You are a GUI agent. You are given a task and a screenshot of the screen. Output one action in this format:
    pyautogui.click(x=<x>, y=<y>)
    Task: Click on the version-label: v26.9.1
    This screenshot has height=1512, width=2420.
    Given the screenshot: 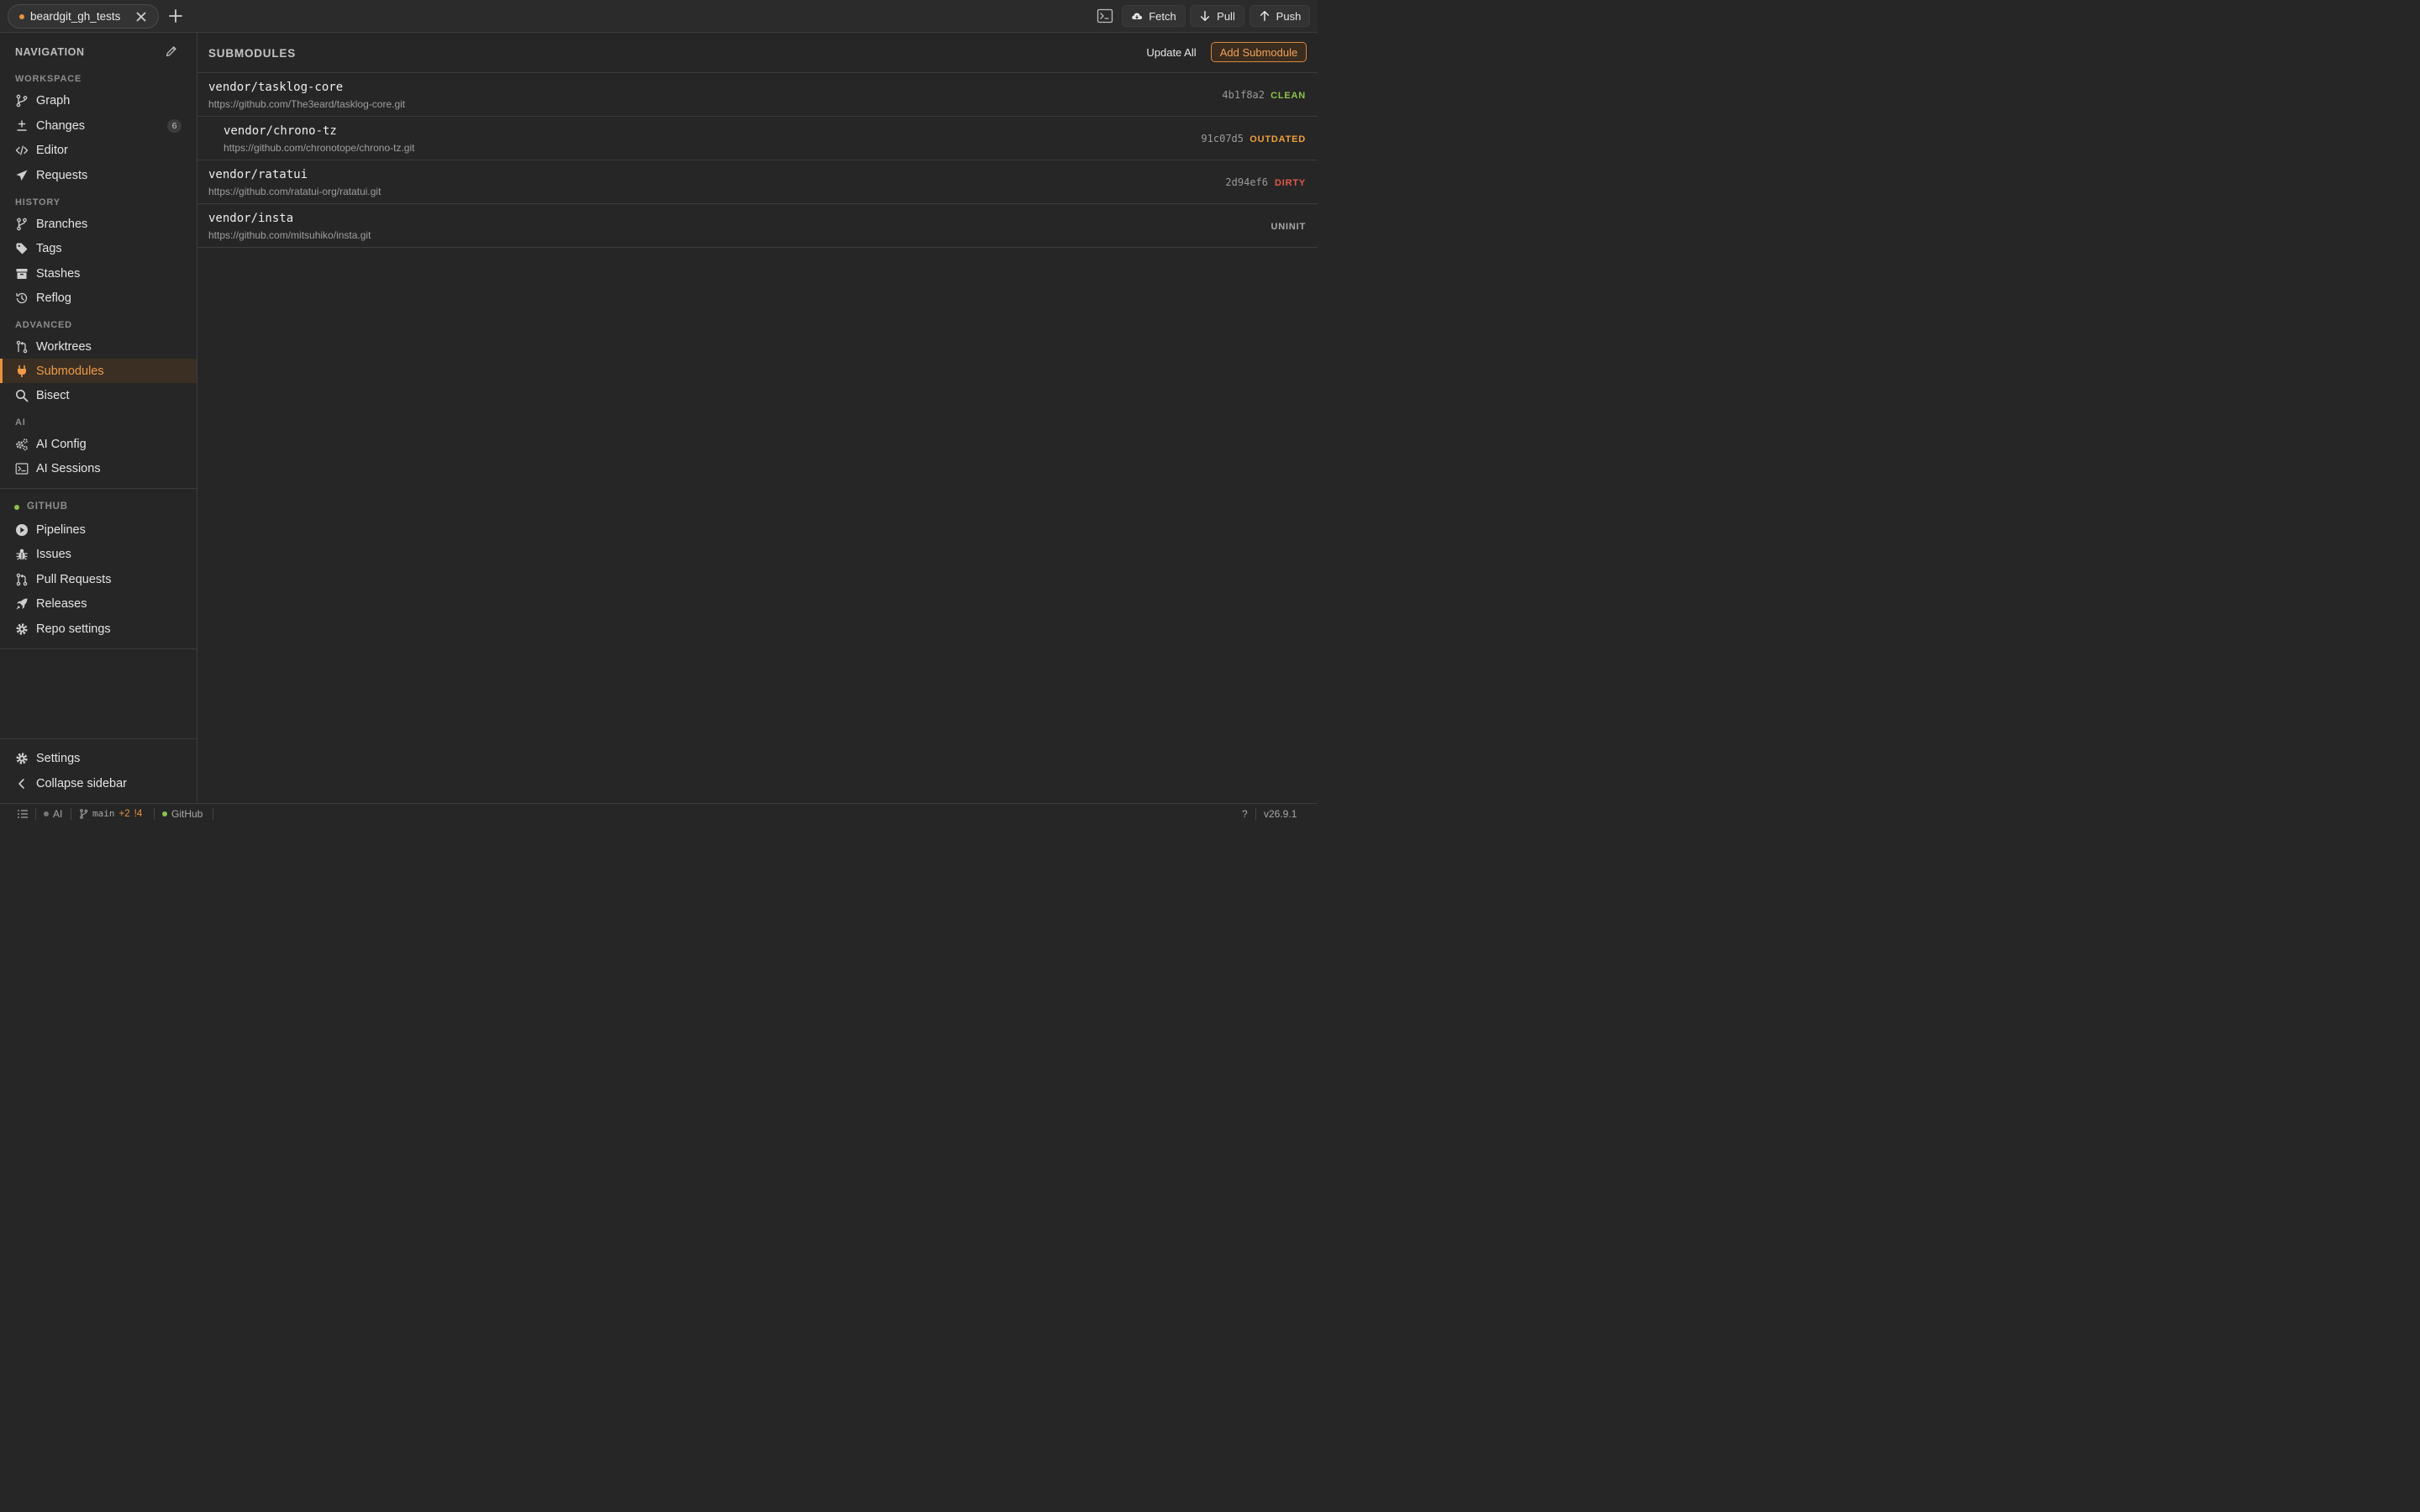 What is the action you would take?
    pyautogui.click(x=1281, y=814)
    